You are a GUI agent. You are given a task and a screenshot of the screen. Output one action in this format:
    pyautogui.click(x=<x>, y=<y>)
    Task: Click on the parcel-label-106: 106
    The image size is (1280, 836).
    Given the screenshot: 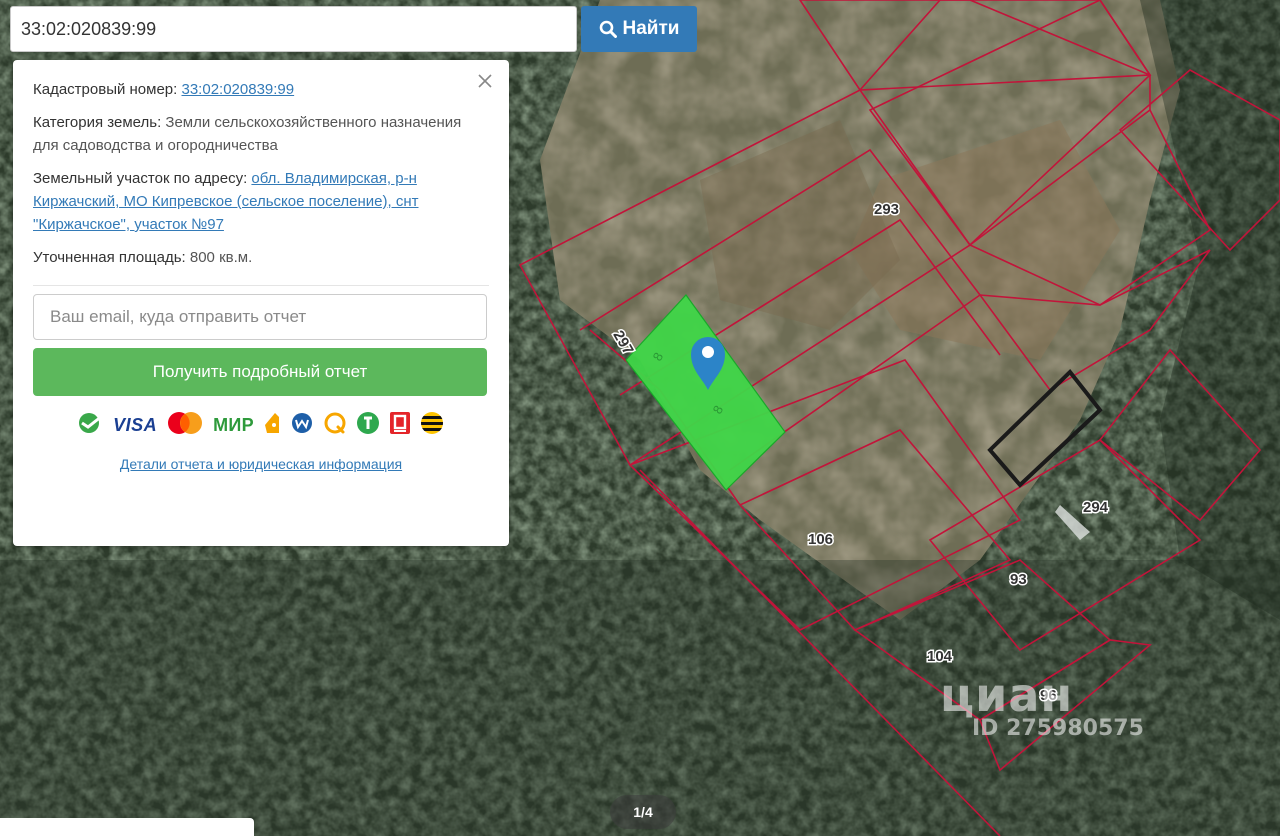 What is the action you would take?
    pyautogui.click(x=820, y=539)
    